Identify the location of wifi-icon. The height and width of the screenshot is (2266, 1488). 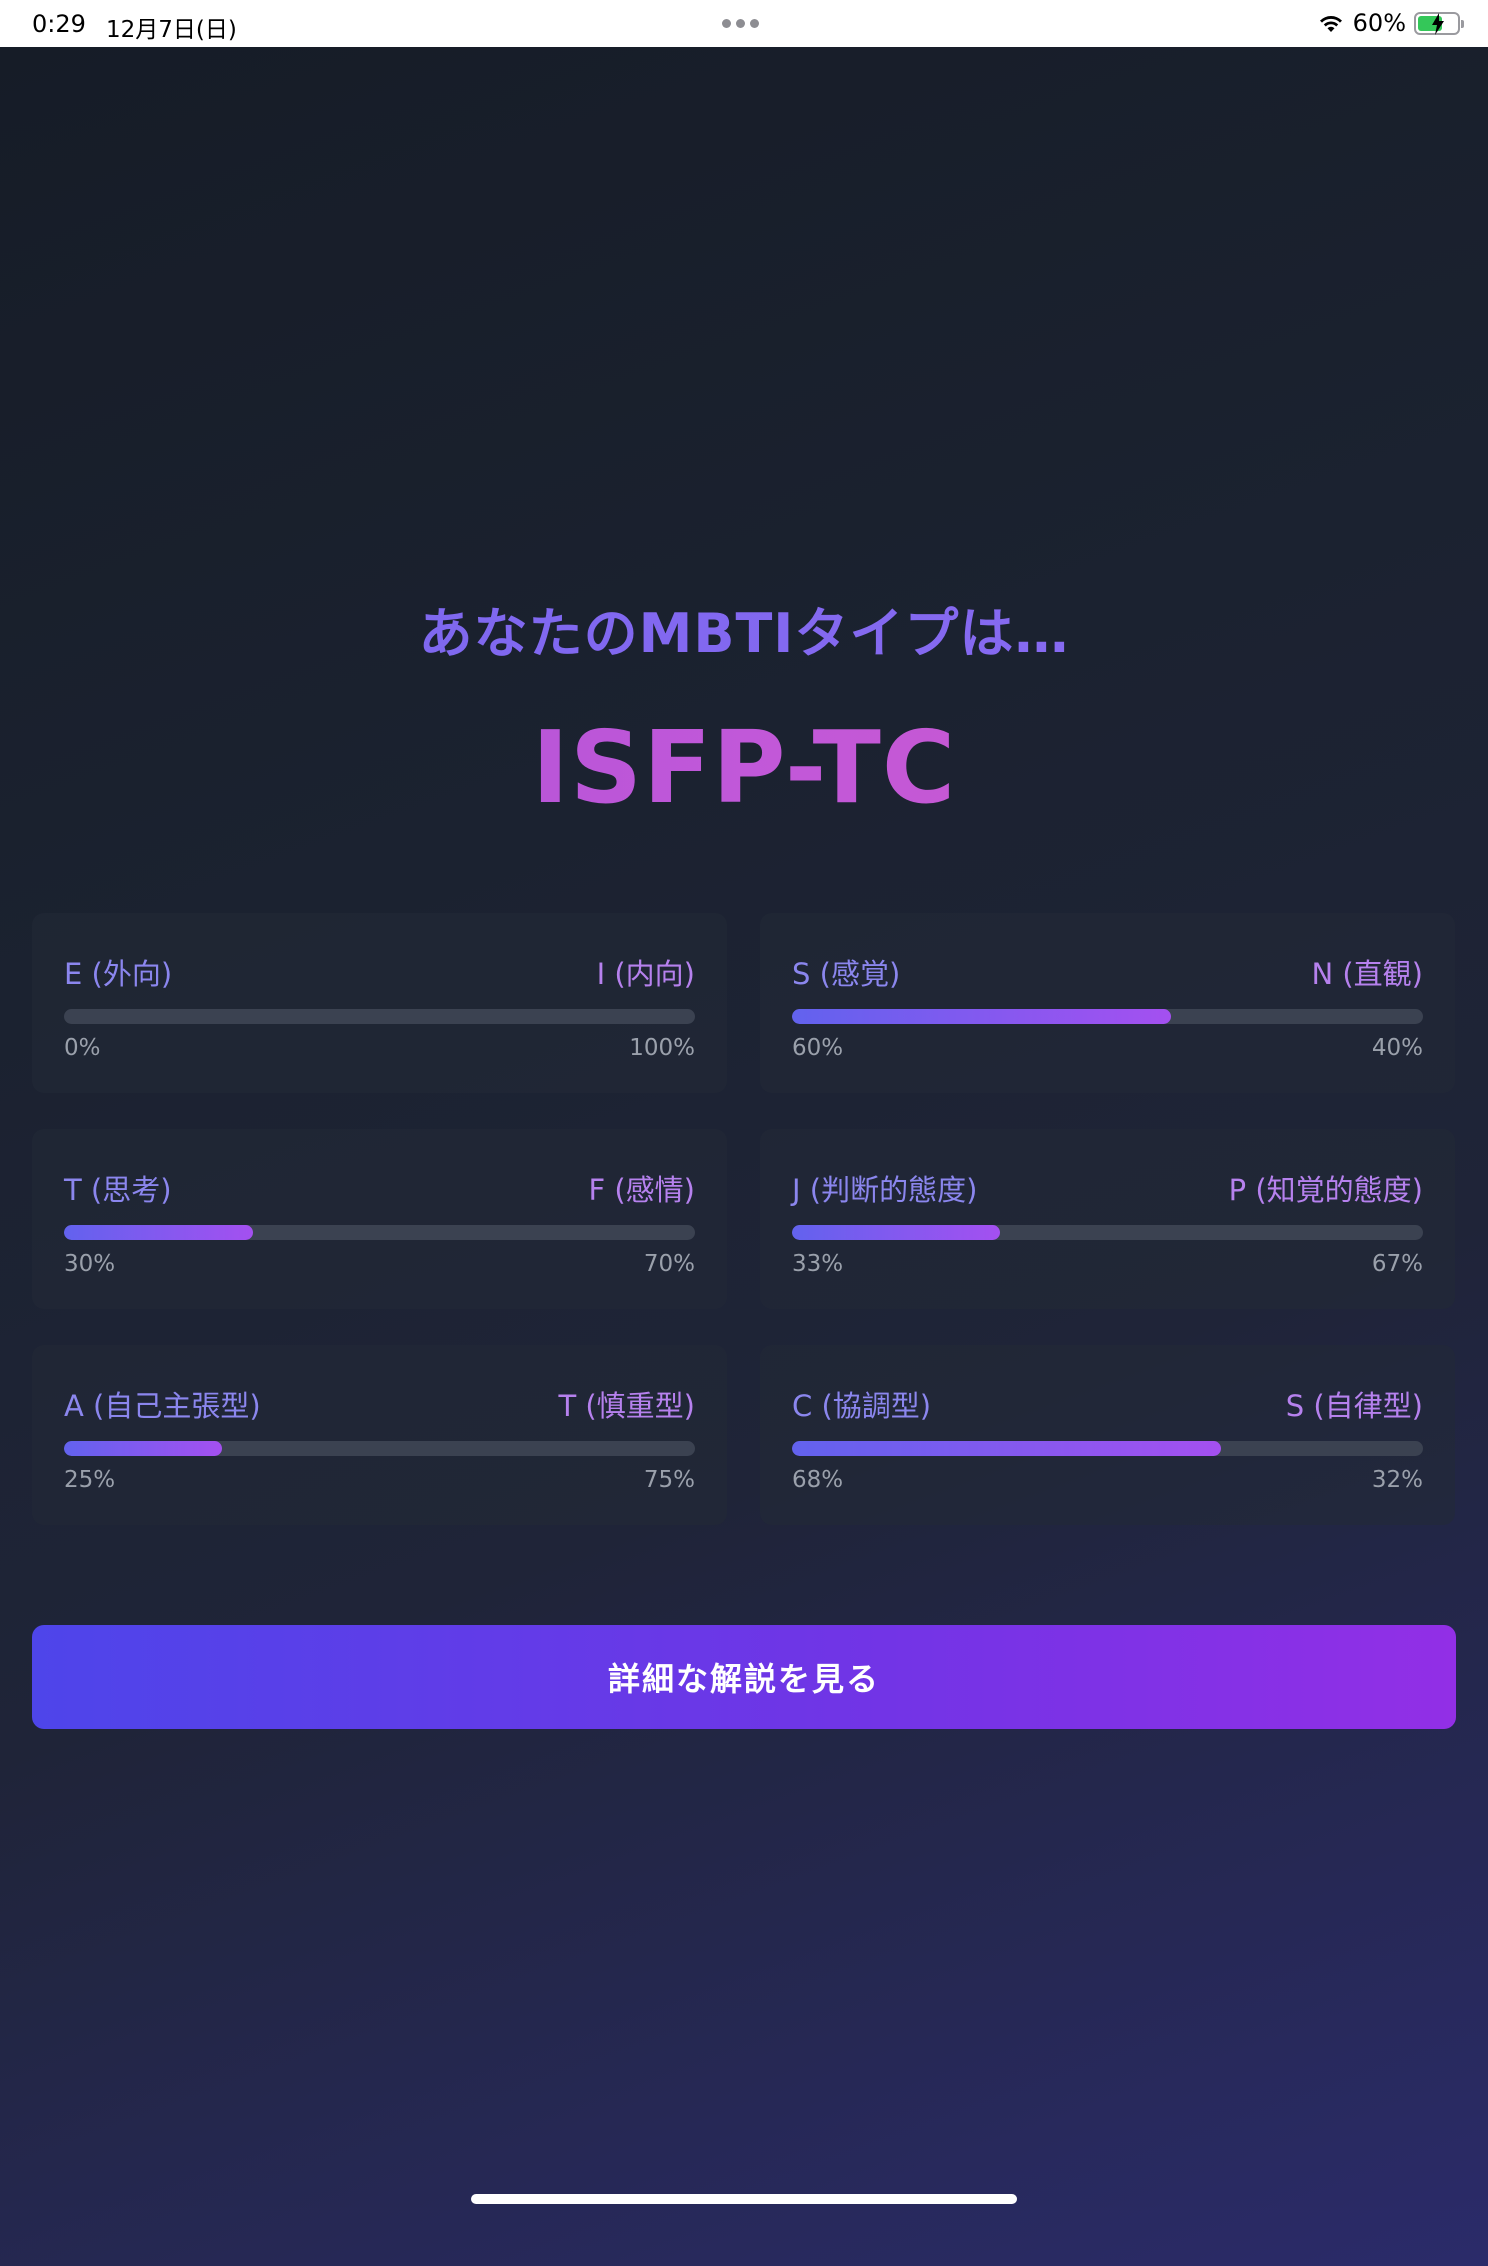
(1330, 24).